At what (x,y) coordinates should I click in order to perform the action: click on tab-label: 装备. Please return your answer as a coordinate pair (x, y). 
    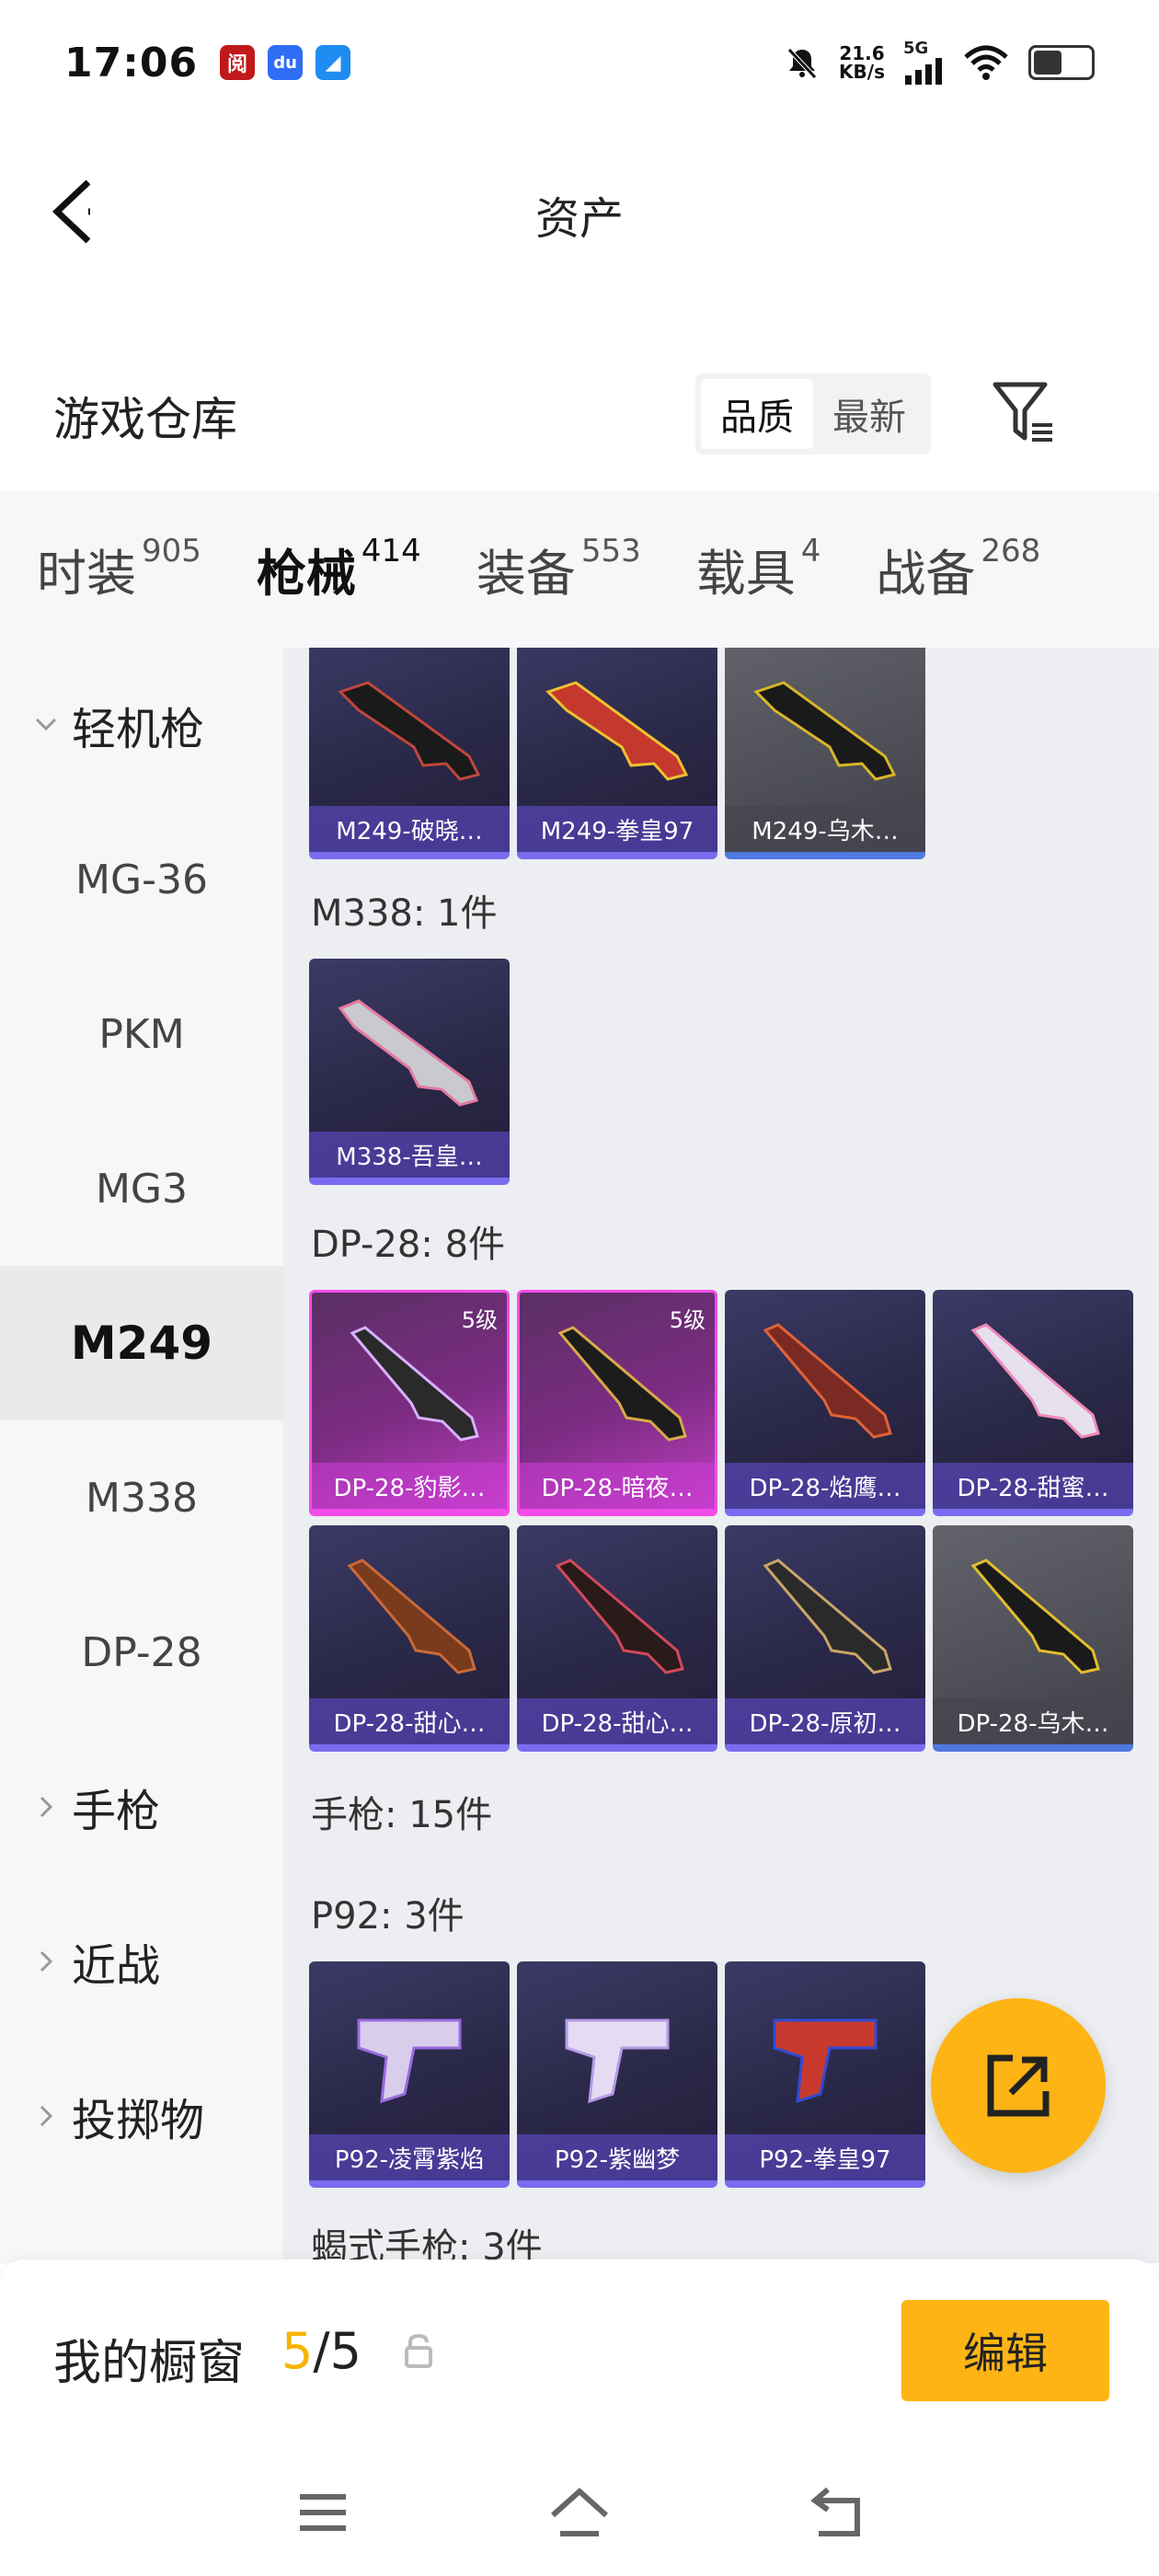
    Looking at the image, I should click on (526, 574).